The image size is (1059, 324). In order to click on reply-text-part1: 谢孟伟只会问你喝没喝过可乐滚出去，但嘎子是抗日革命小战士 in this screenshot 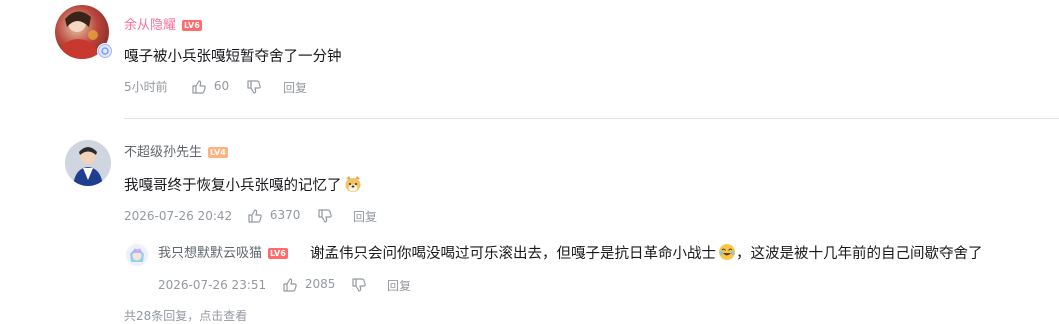, I will do `click(513, 254)`.